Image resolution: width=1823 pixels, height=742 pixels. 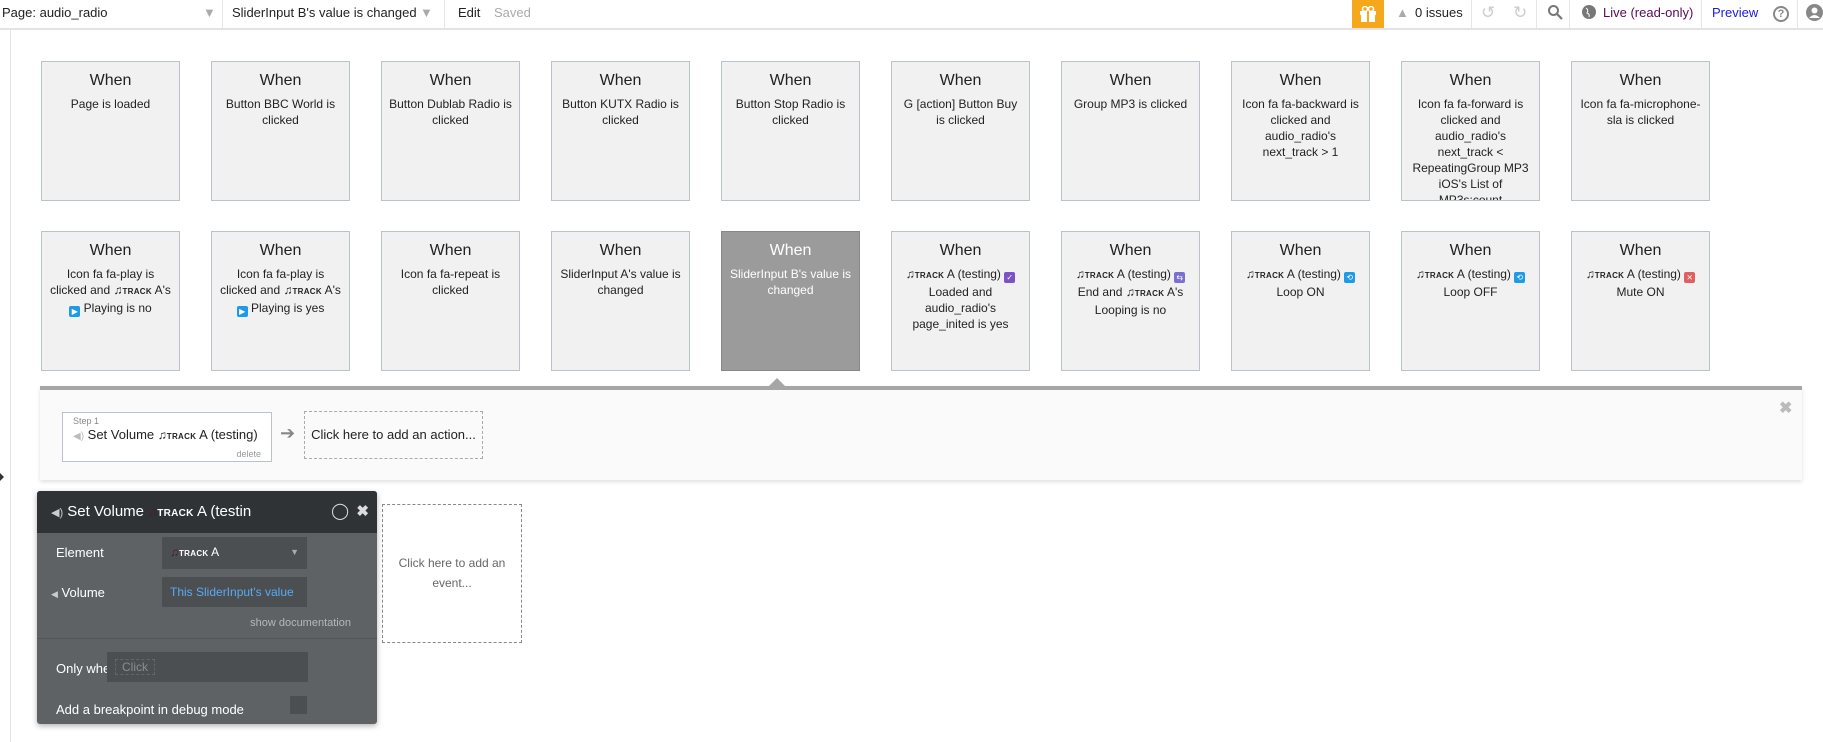 I want to click on live-mode-selector: Live (read-only), so click(x=1648, y=14).